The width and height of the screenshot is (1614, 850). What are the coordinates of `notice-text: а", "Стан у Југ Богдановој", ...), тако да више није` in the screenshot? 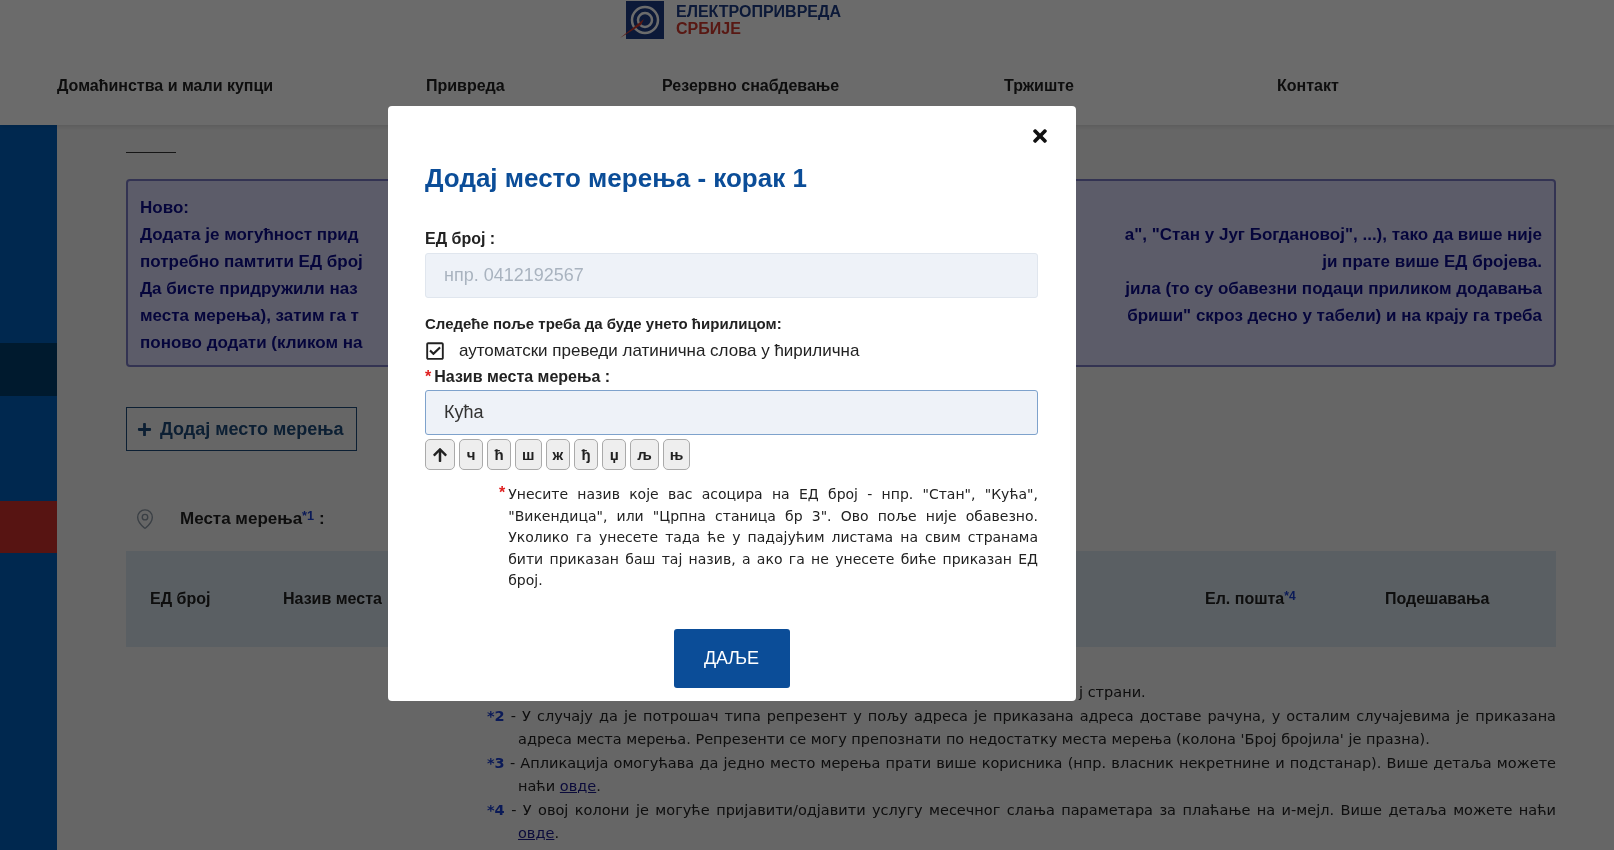 It's located at (1332, 234).